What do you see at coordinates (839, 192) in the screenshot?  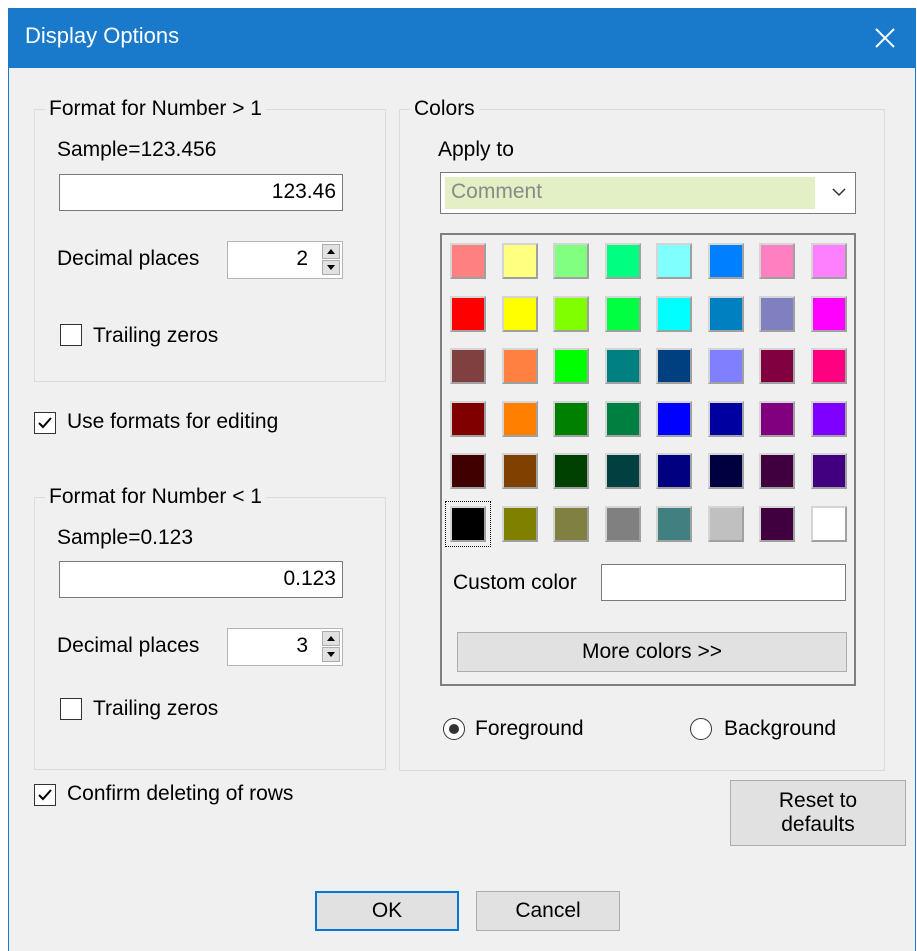 I see `chevron-down-icon` at bounding box center [839, 192].